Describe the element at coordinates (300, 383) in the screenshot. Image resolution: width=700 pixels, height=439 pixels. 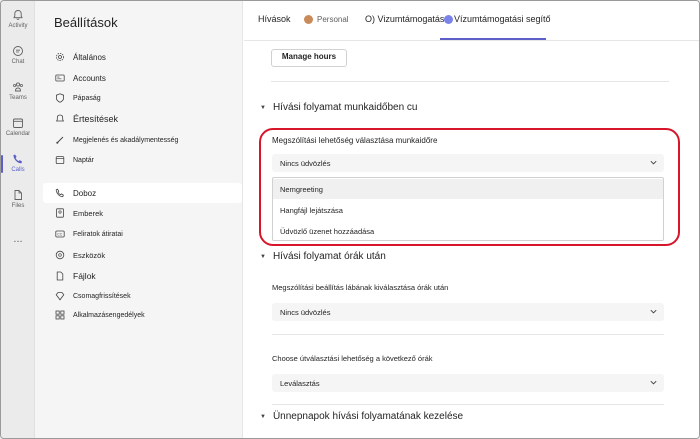
I see `select-value: Leválasztás` at that location.